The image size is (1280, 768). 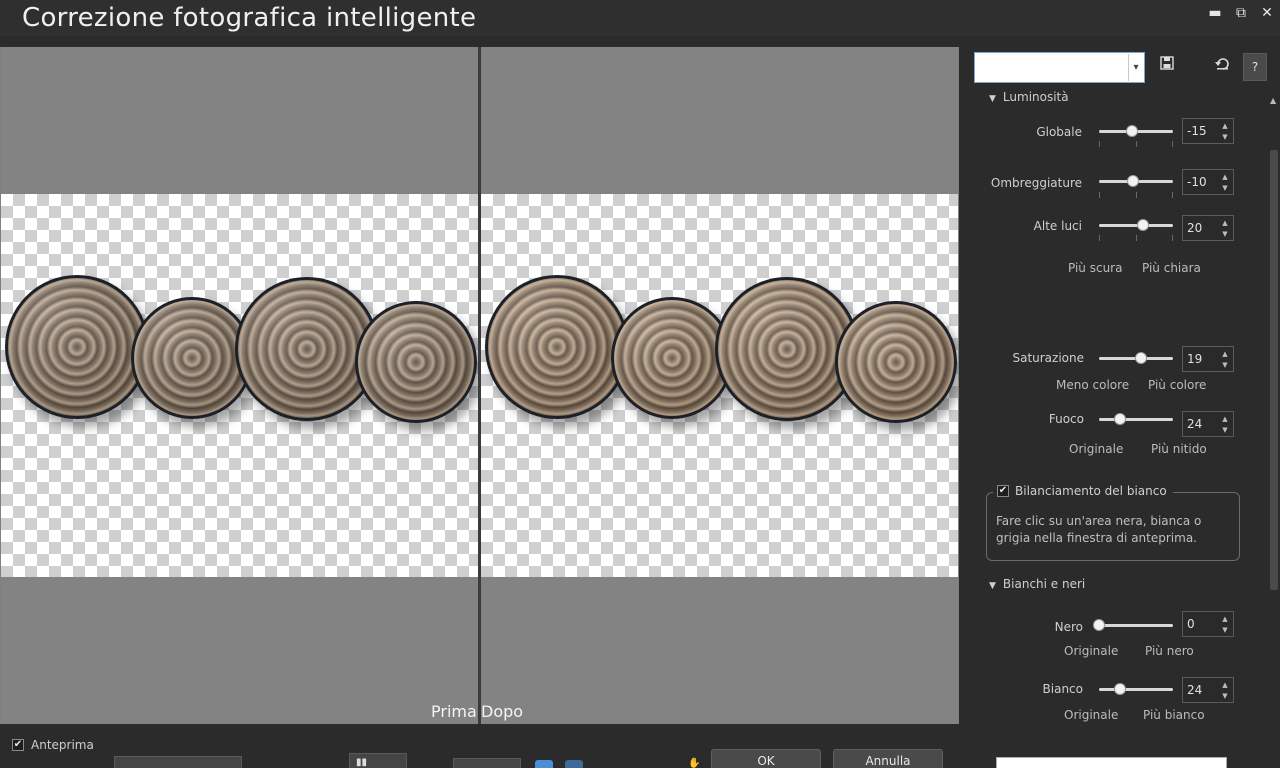 I want to click on bianco-label: Bianco, so click(x=1062, y=689).